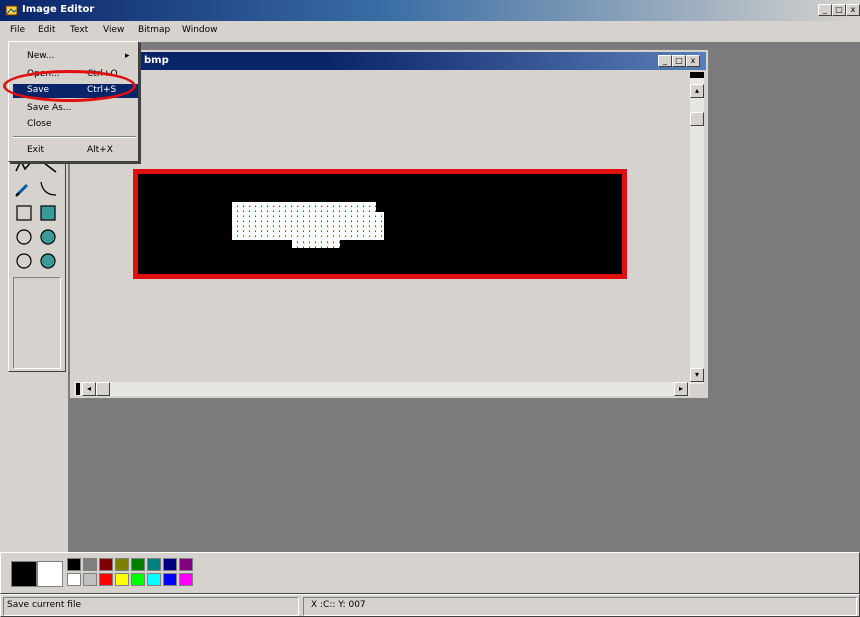 This screenshot has height=617, width=860. What do you see at coordinates (389, 61) in the screenshot?
I see `bitmap-window-title-bar: bmp _ □ x` at bounding box center [389, 61].